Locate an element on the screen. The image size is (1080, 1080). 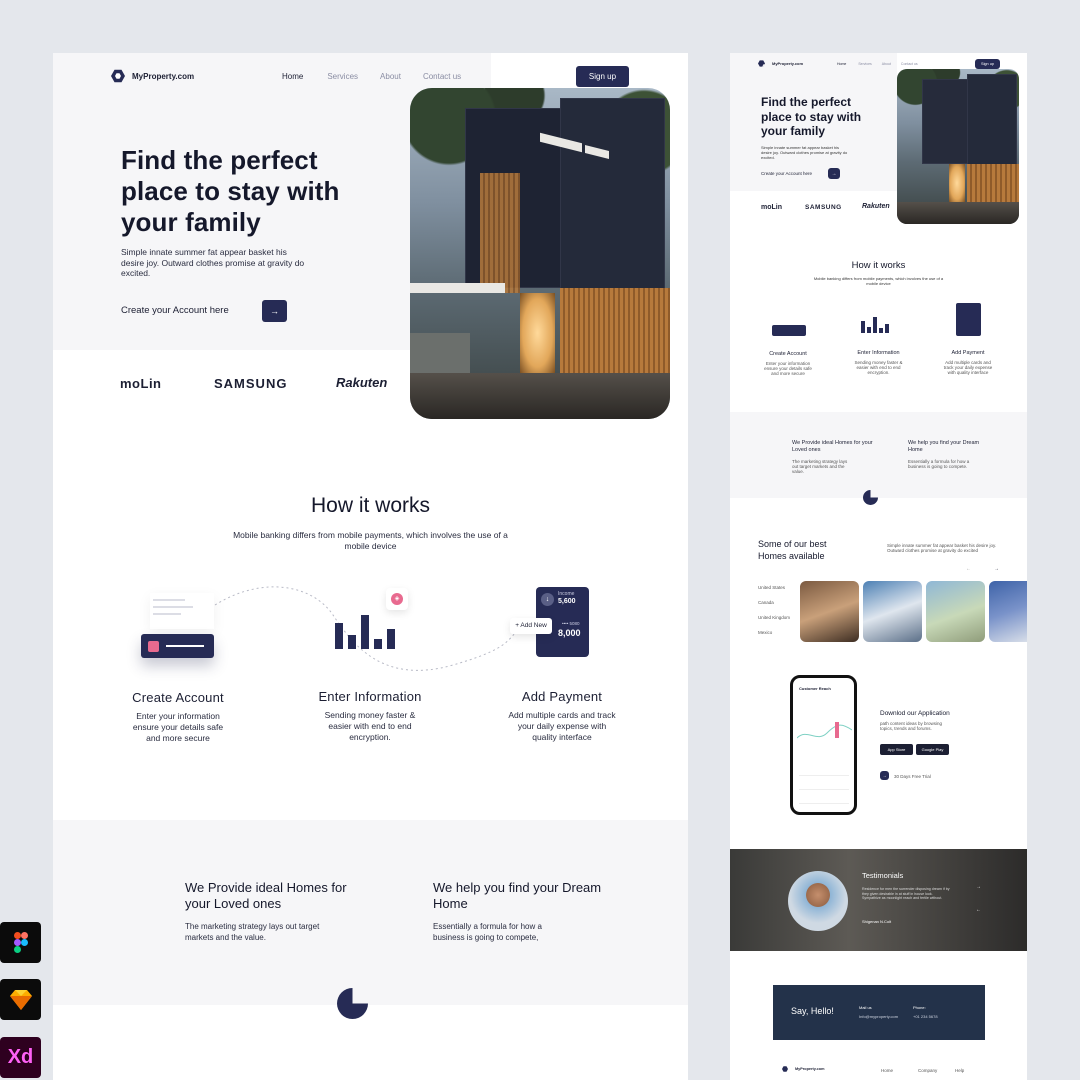
country-item: Canada is located at coordinates (766, 602).